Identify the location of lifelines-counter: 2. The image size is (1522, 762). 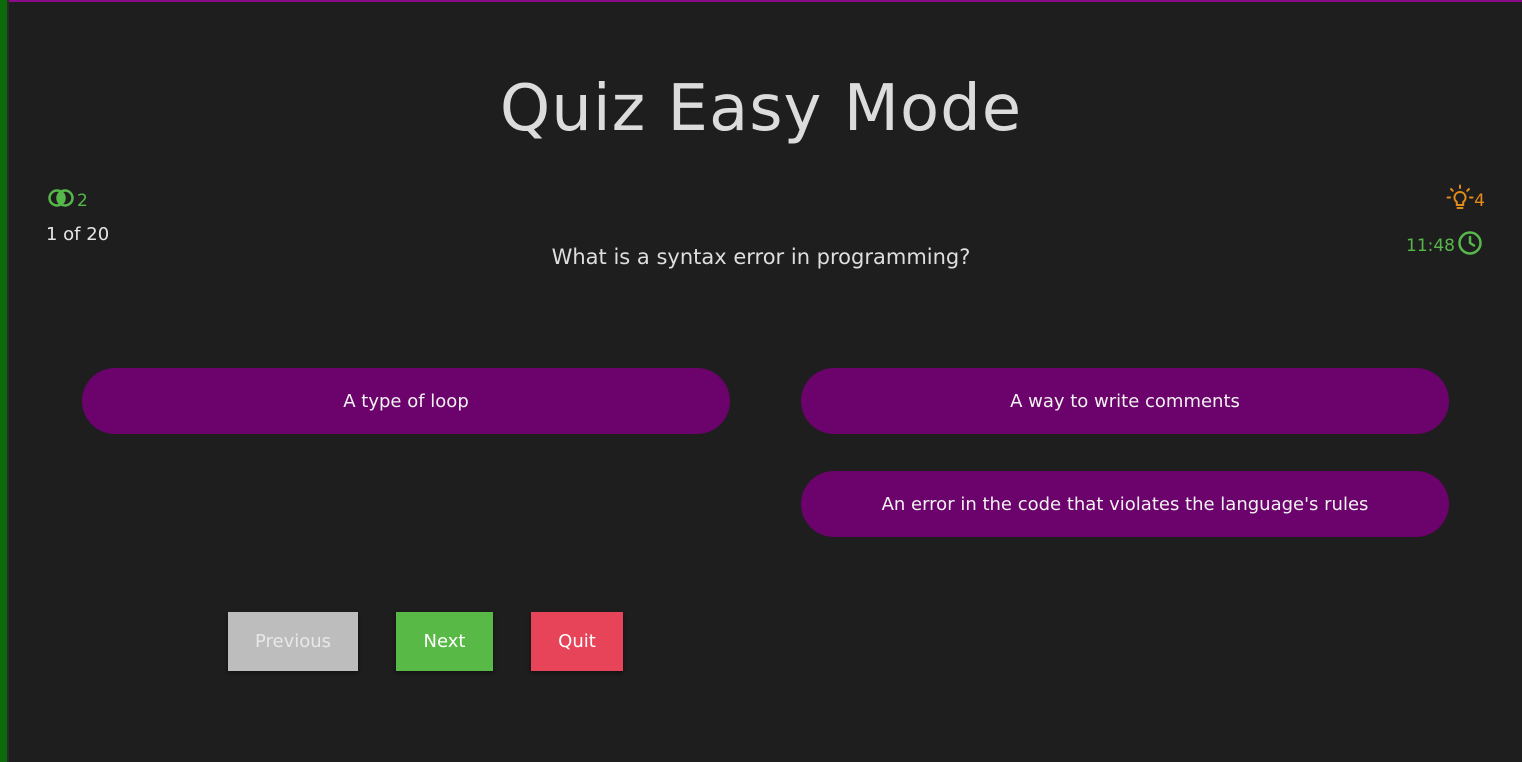
(68, 200).